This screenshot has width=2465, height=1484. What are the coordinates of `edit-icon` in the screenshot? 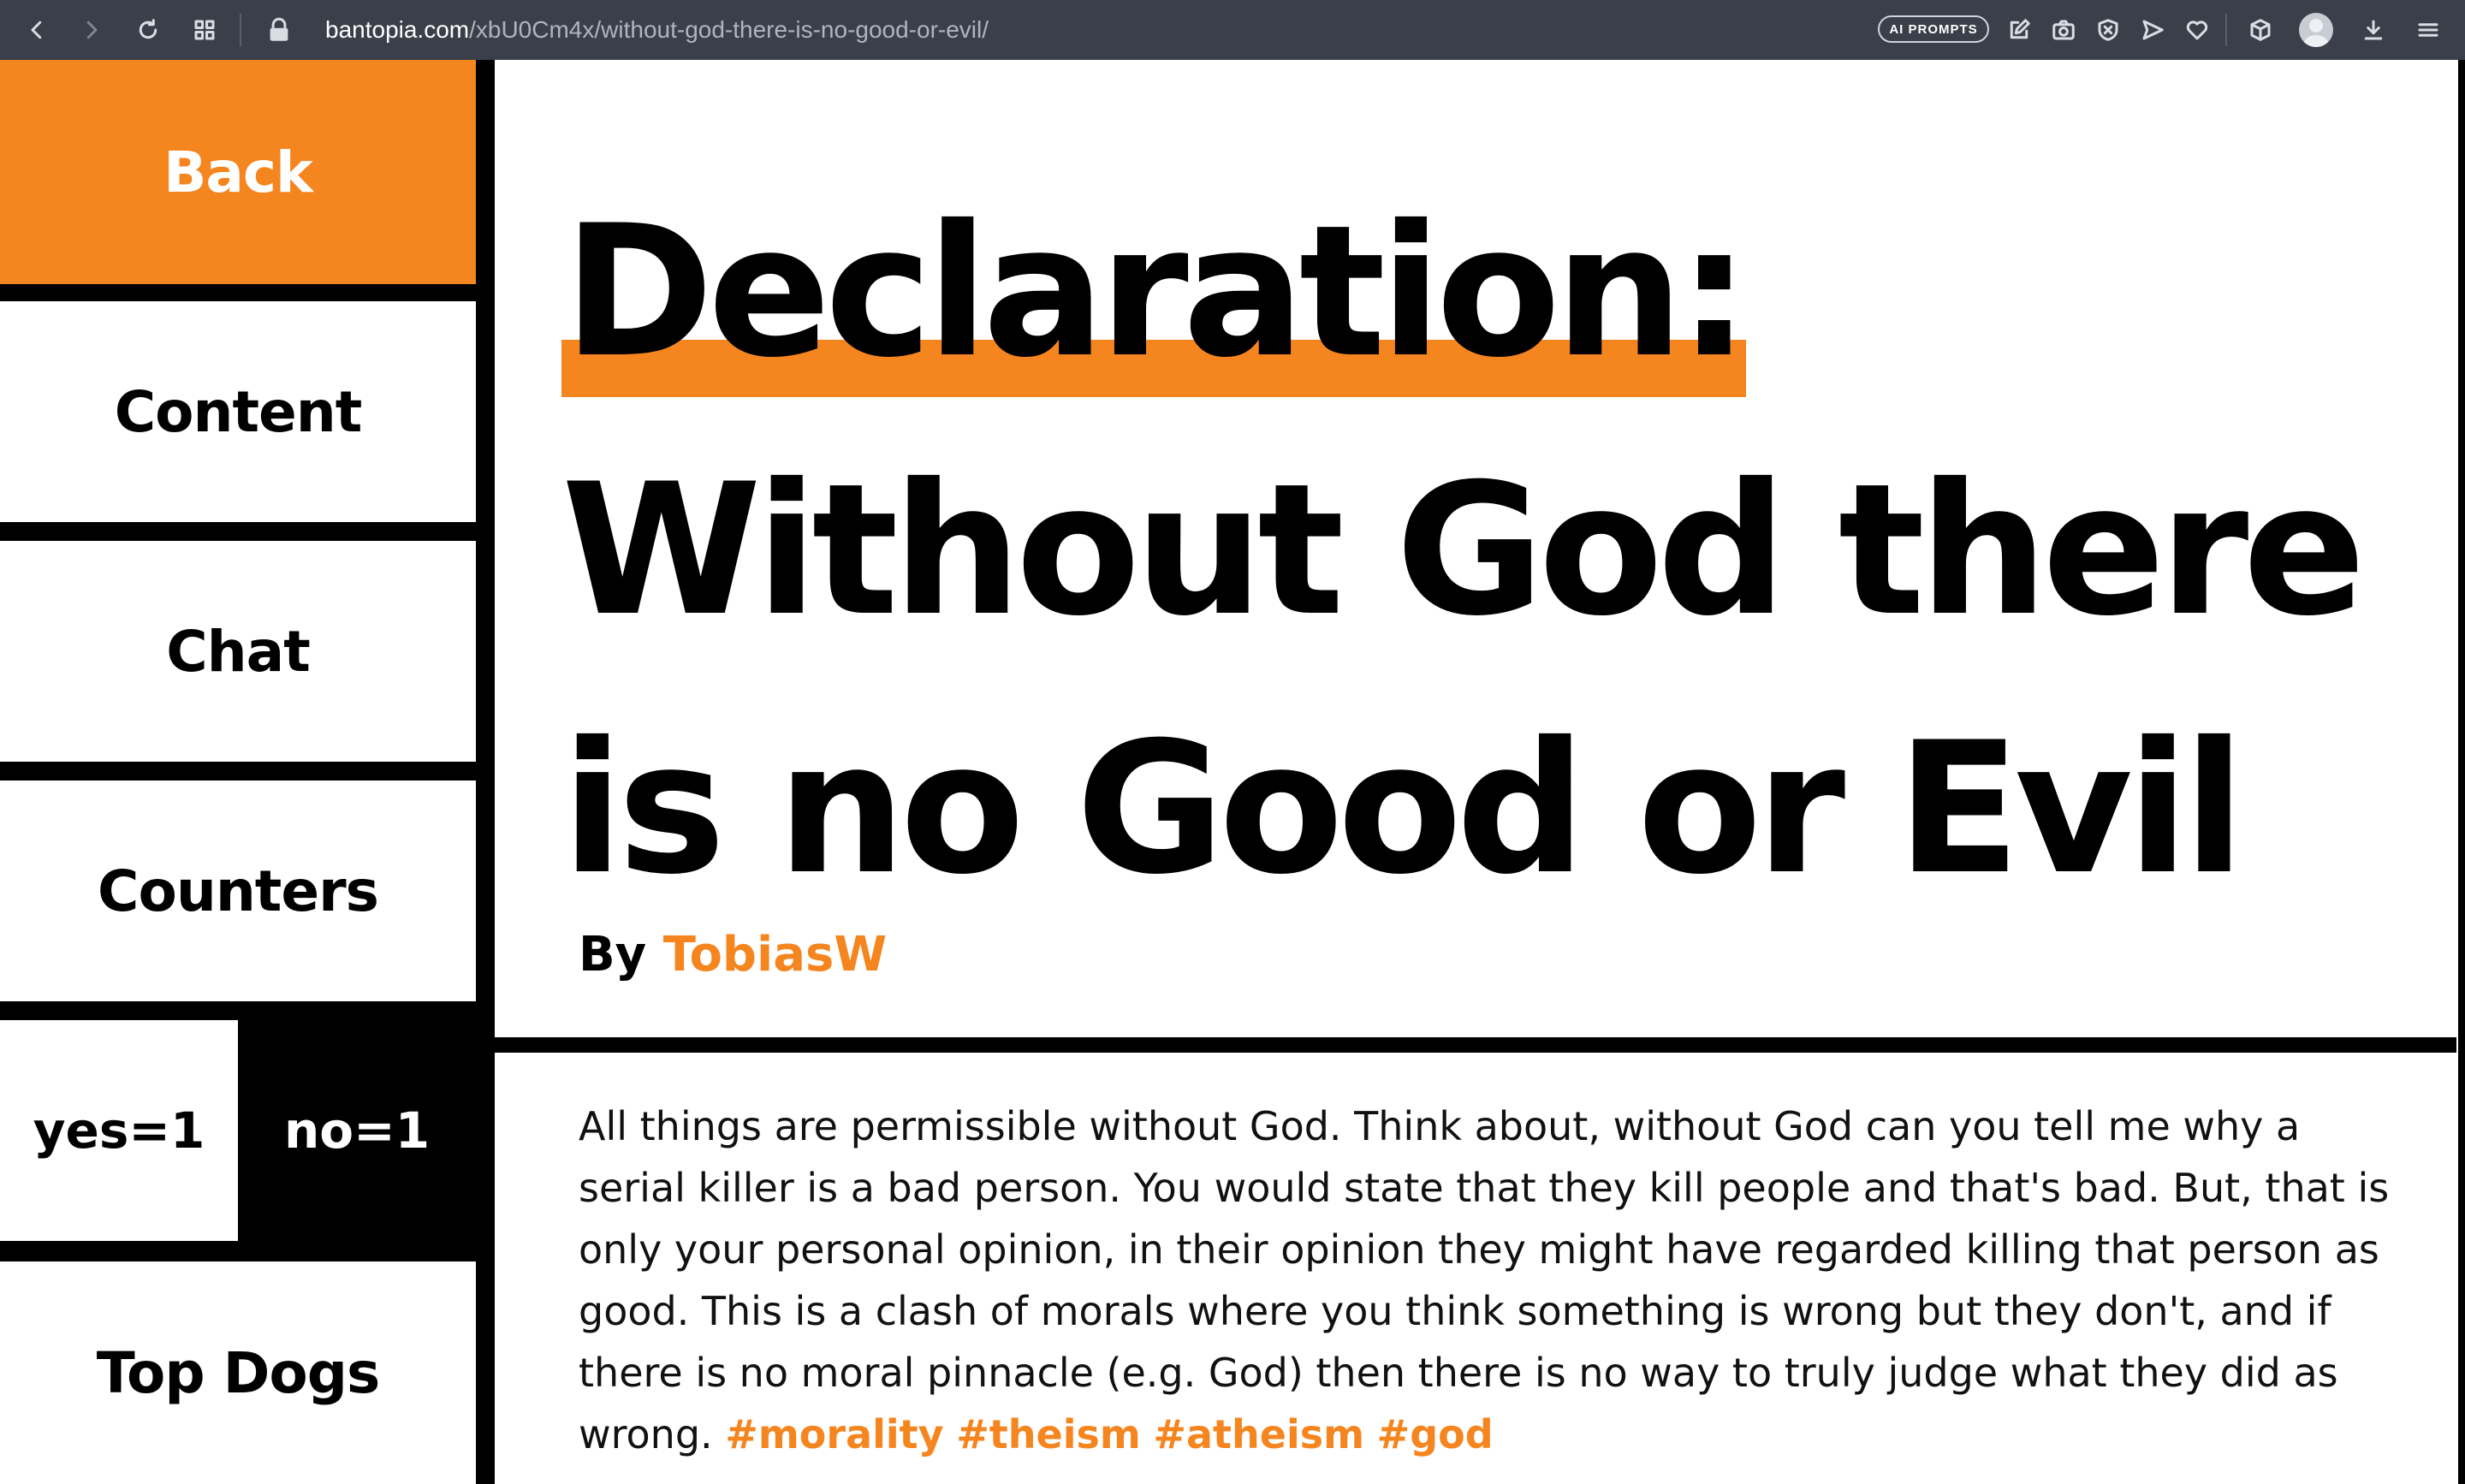 It's located at (2019, 30).